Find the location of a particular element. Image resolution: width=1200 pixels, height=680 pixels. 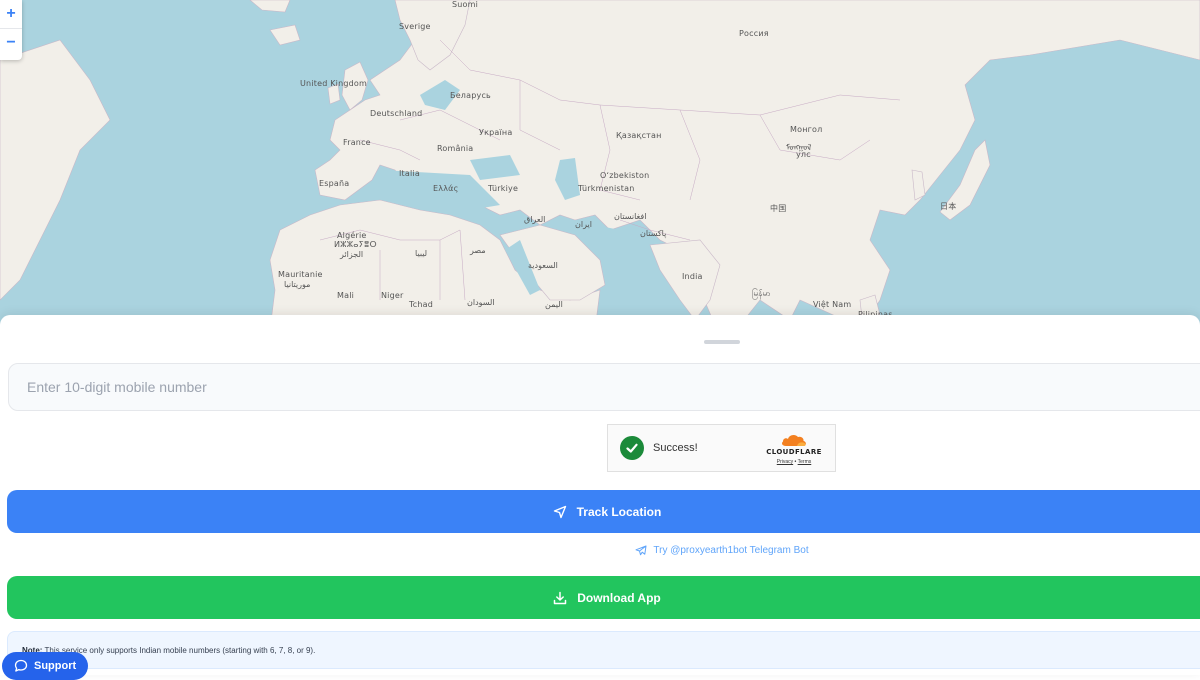

cloudflare-turnstile: Success! CLOUDFLARE Privacy • Terms is located at coordinates (721, 448).